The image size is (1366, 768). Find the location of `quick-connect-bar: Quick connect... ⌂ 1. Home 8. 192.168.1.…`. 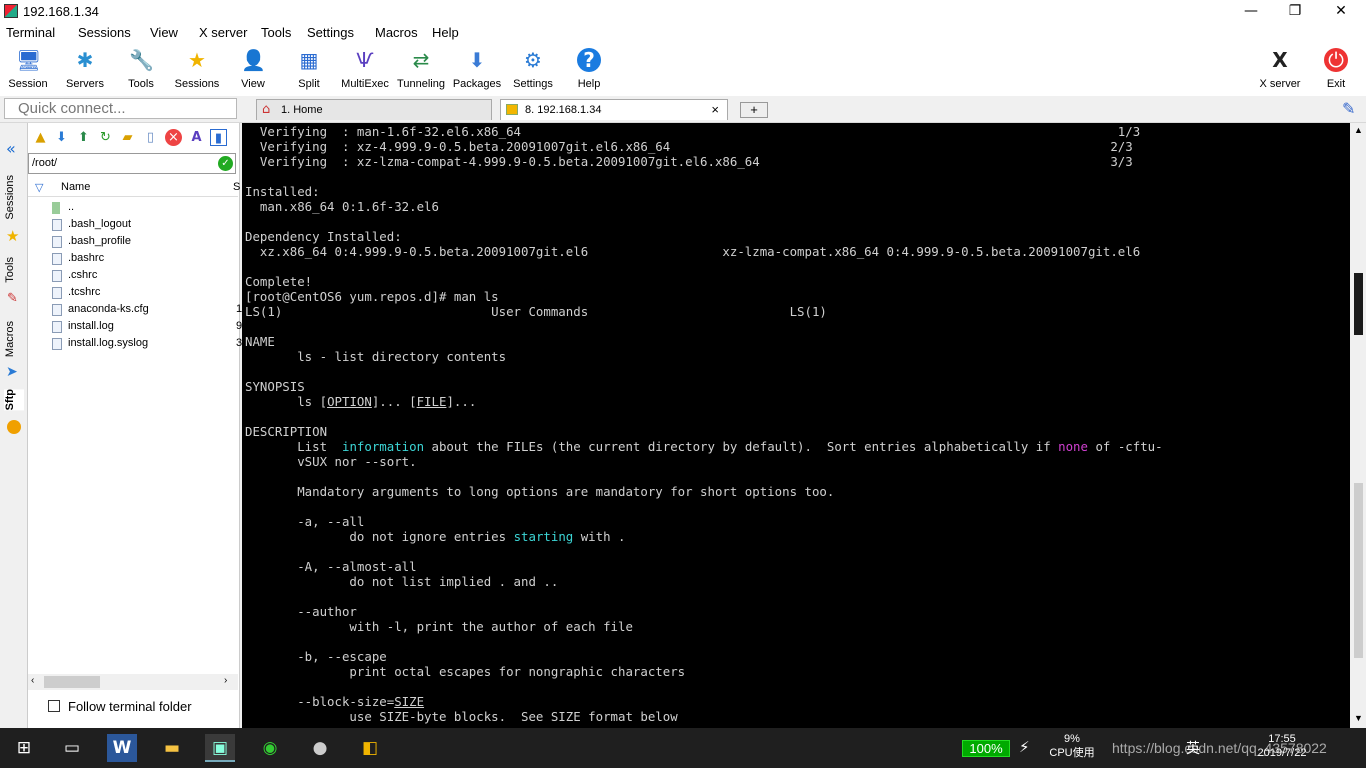

quick-connect-bar: Quick connect... ⌂ 1. Home 8. 192.168.1.… is located at coordinates (683, 109).